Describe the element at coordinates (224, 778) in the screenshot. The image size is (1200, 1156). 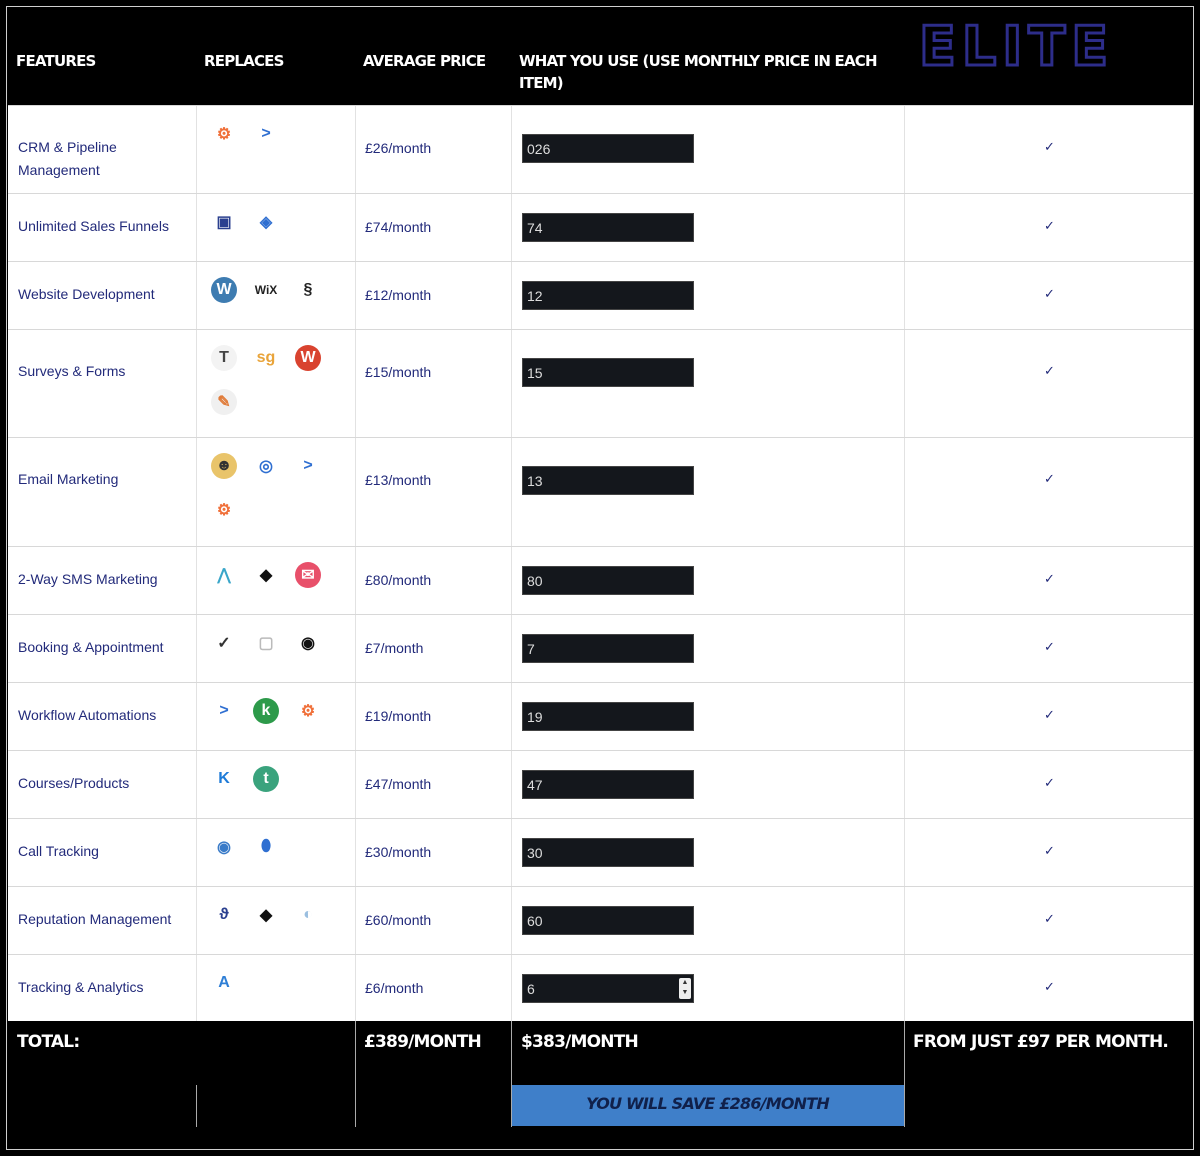
I see `kajabi-icon: K` at that location.